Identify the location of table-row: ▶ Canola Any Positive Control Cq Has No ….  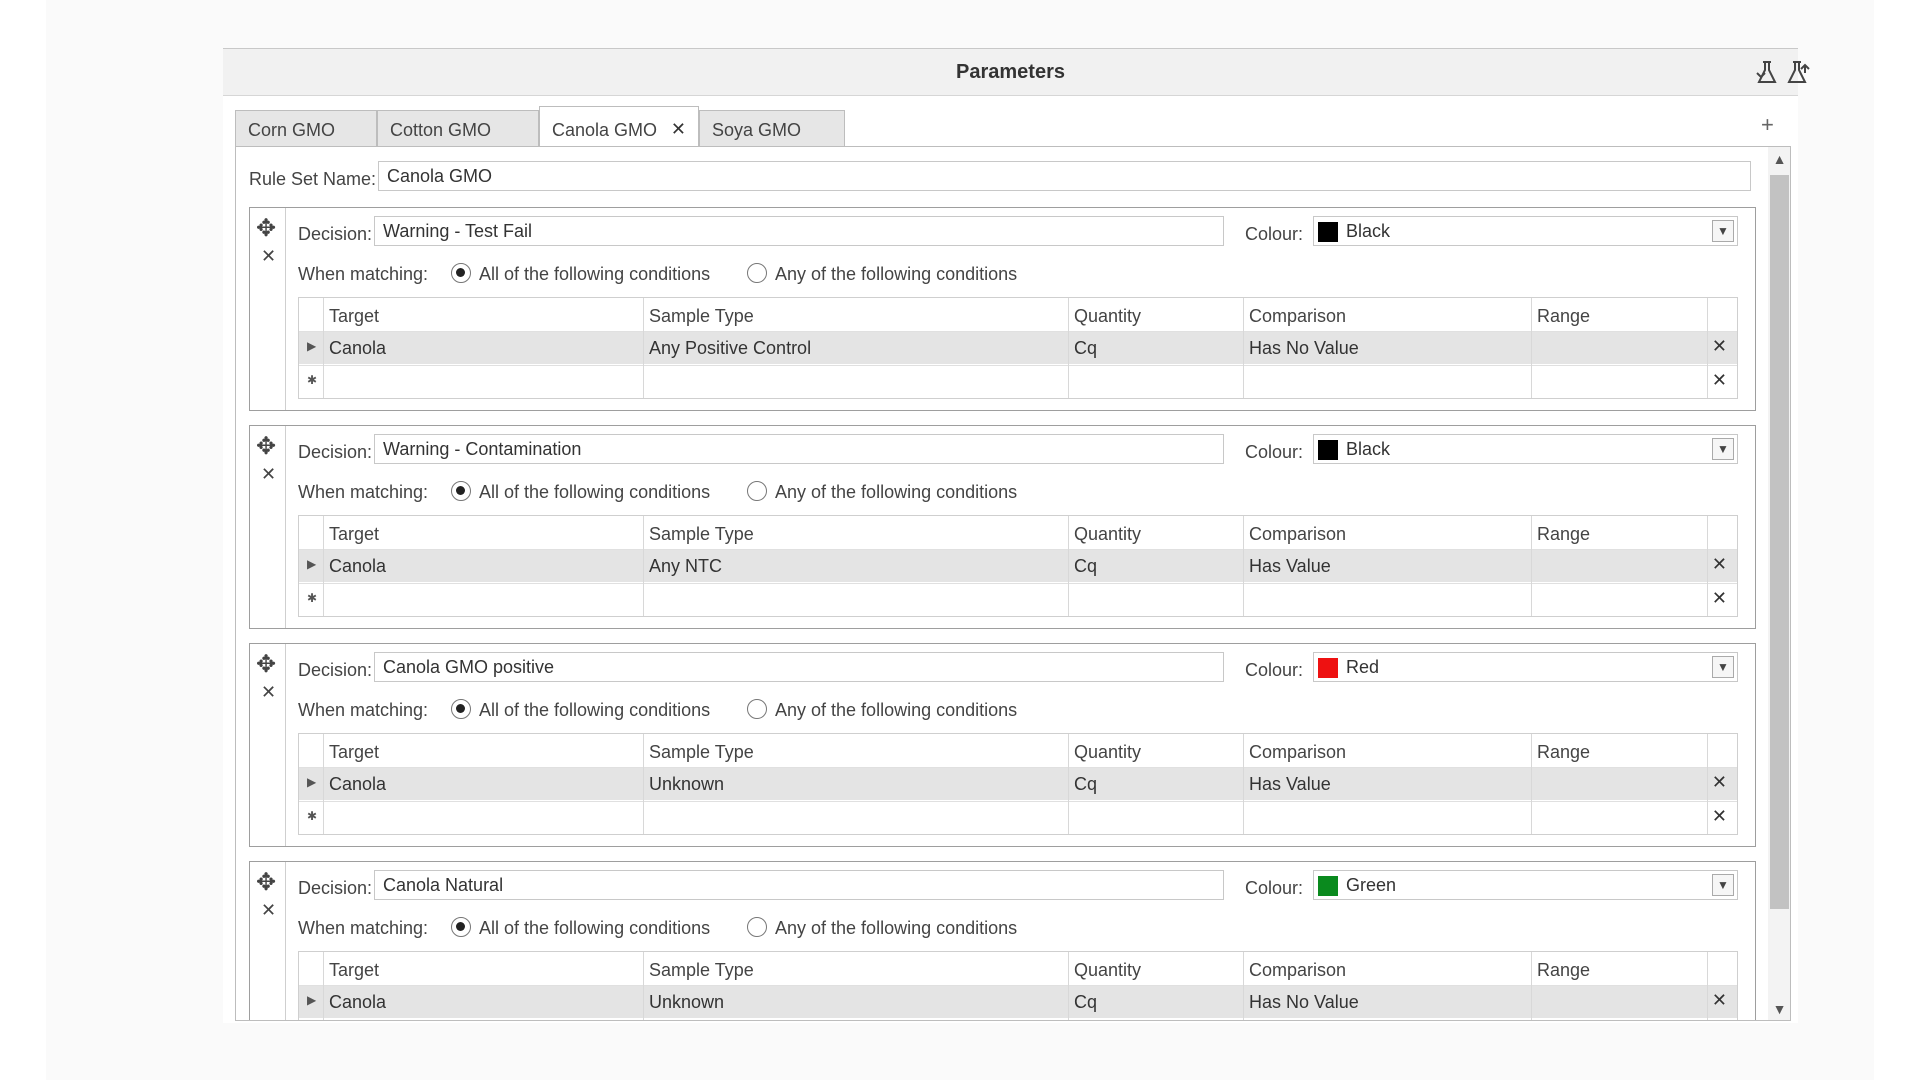
(1018, 348).